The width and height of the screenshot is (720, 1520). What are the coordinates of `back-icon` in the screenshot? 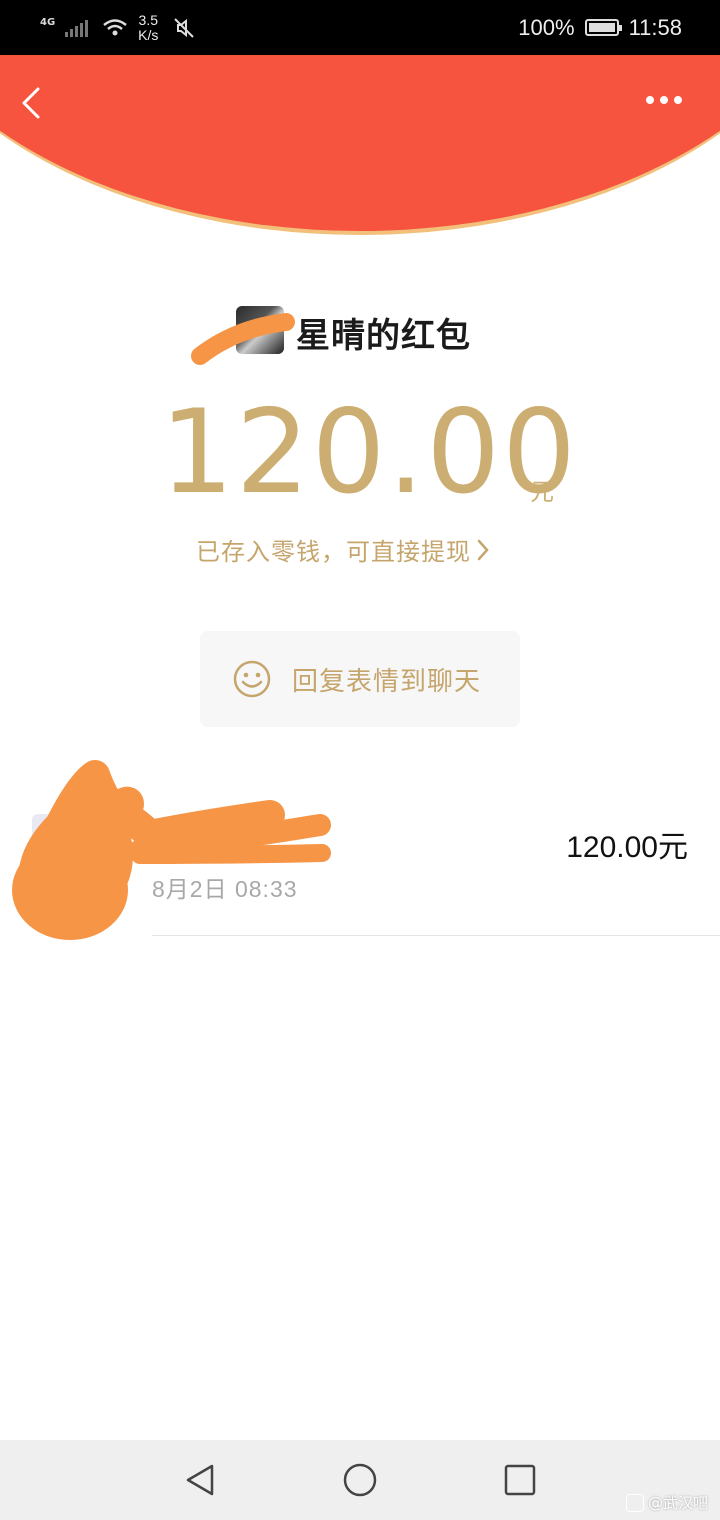 It's located at (32, 103).